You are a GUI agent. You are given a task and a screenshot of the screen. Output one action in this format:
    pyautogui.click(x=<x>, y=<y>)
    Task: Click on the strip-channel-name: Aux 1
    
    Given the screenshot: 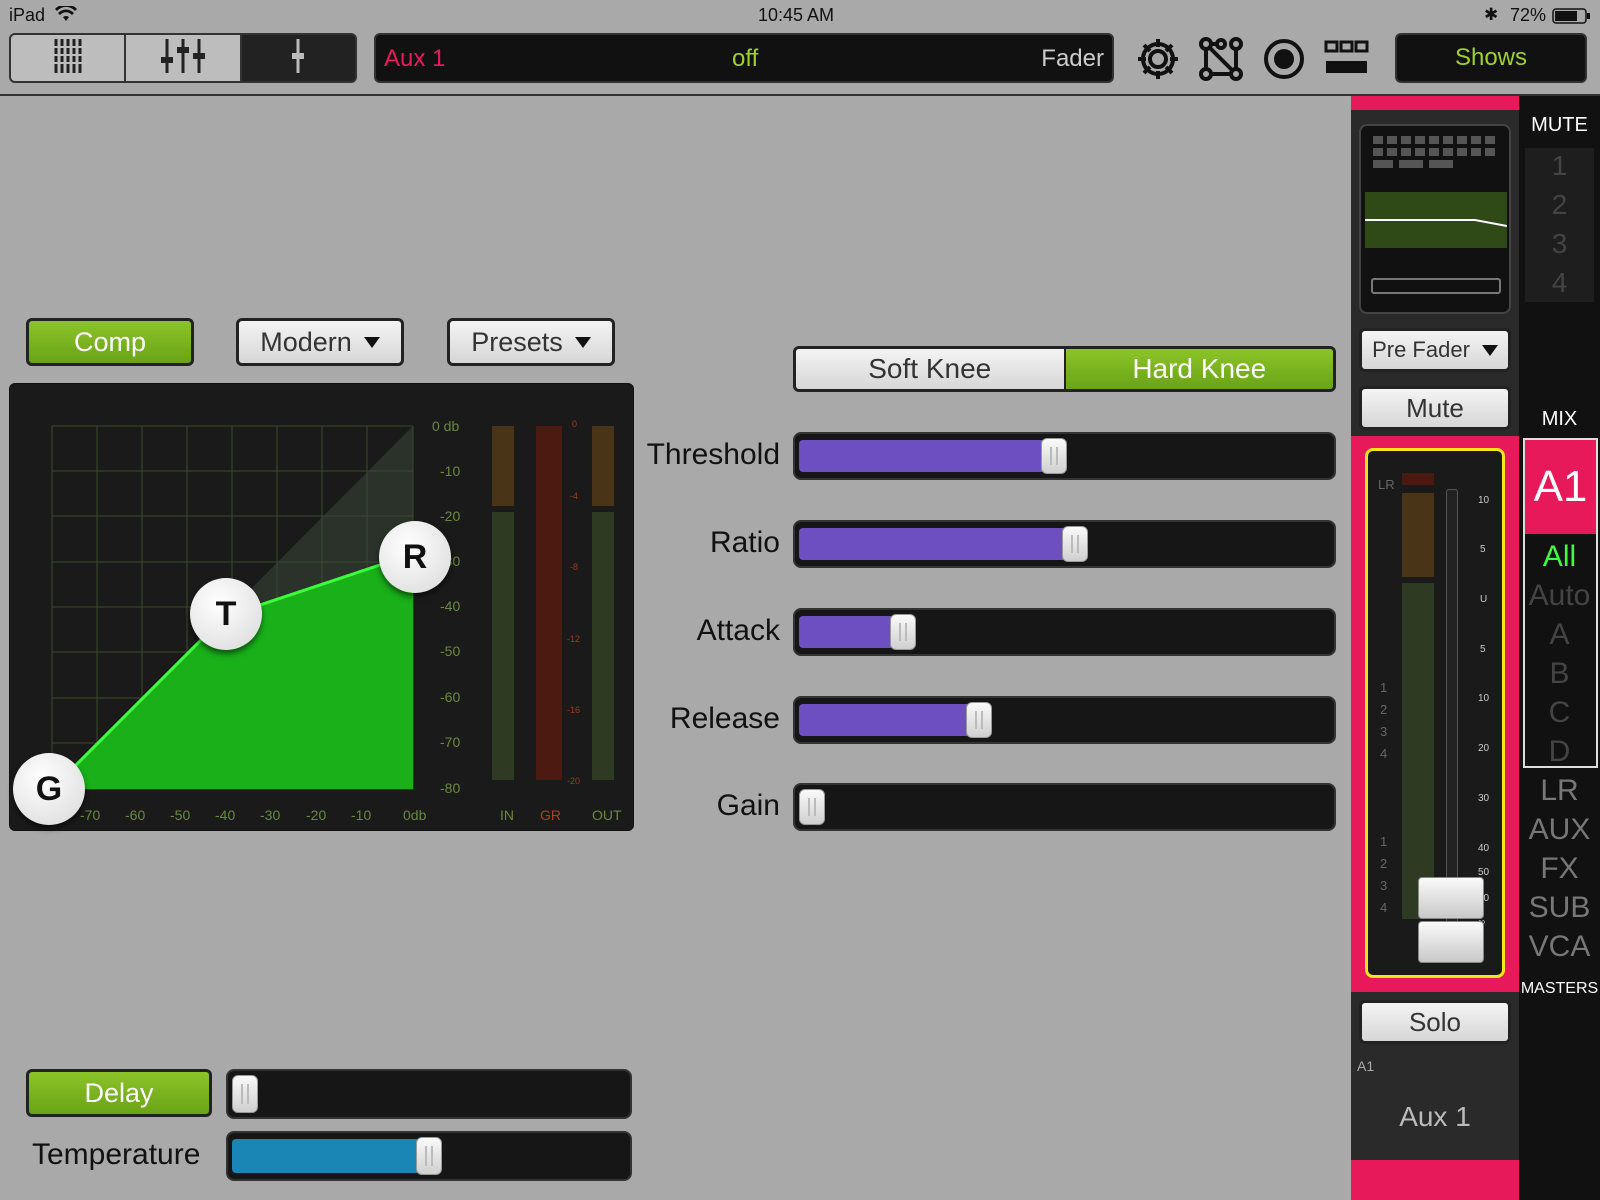 What is the action you would take?
    pyautogui.click(x=1435, y=1117)
    